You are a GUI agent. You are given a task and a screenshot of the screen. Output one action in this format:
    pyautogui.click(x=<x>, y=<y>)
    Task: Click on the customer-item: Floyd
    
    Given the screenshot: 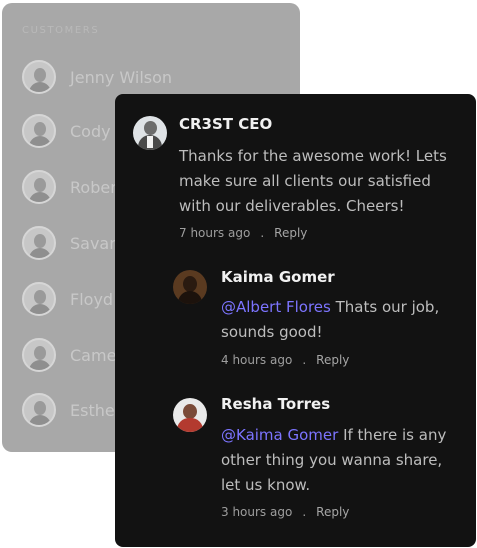 What is the action you would take?
    pyautogui.click(x=67, y=299)
    